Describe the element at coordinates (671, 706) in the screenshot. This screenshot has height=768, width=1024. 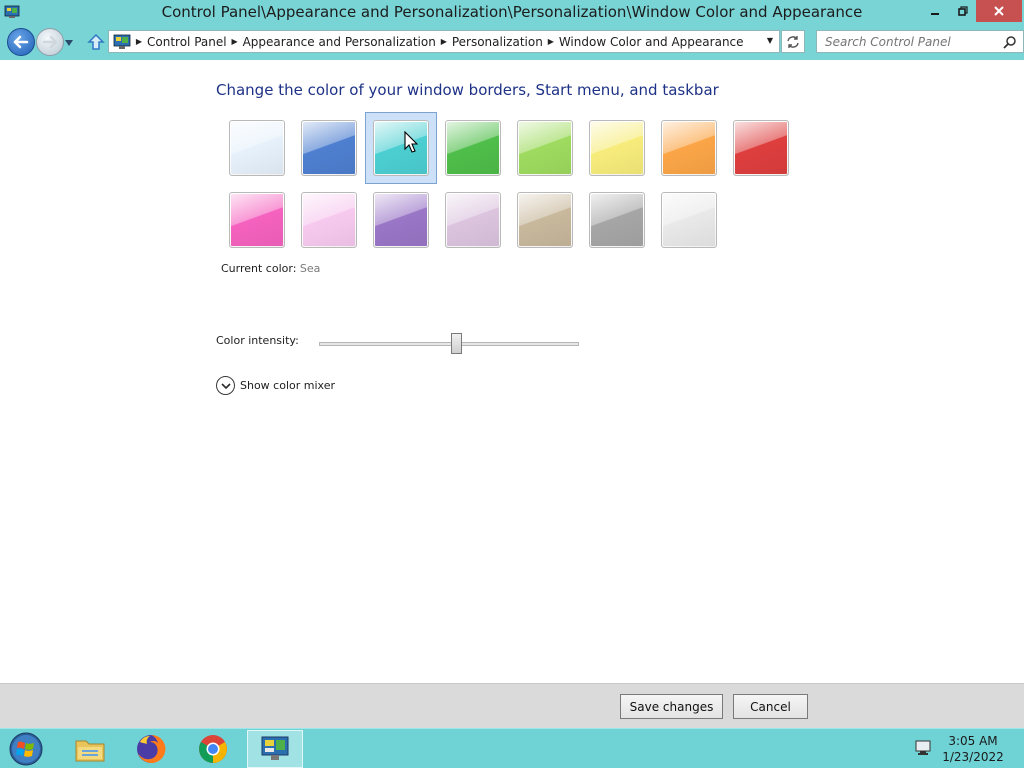
I see `save-changes-button: Save changes` at that location.